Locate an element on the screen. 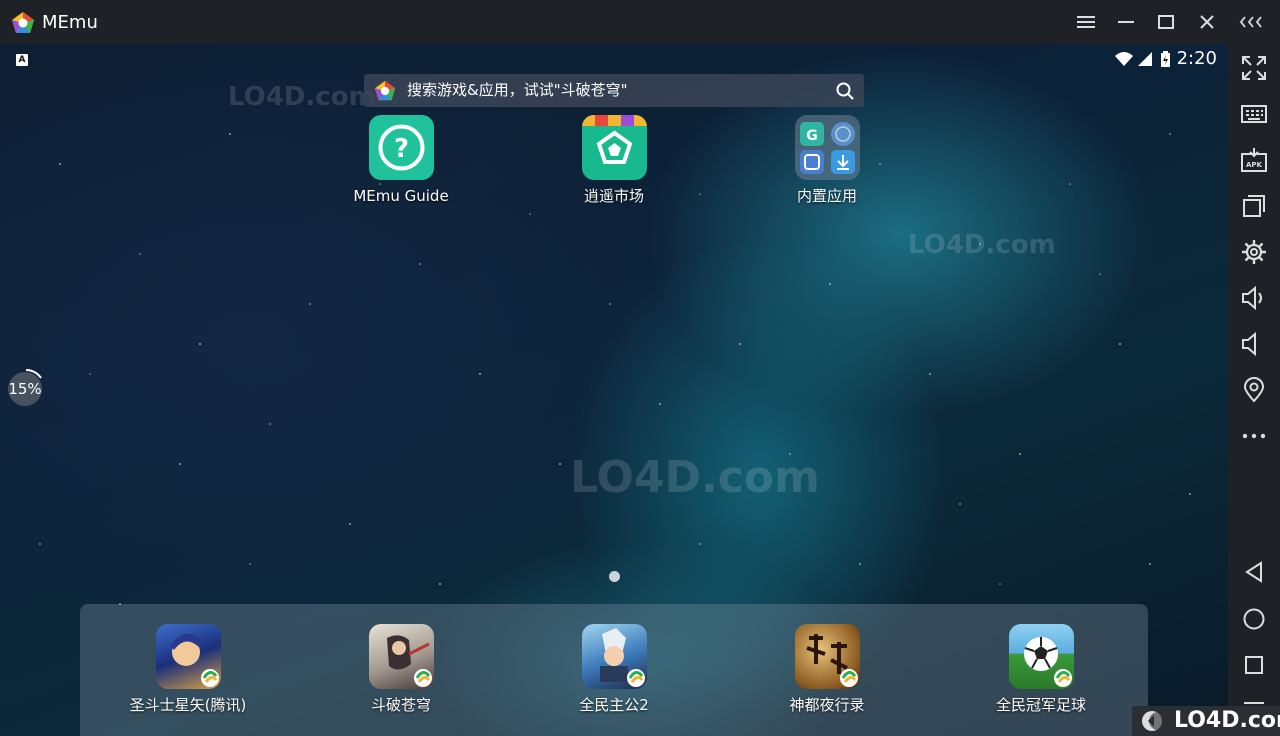 The height and width of the screenshot is (736, 1280). app-label: 神都夜行录 is located at coordinates (827, 705).